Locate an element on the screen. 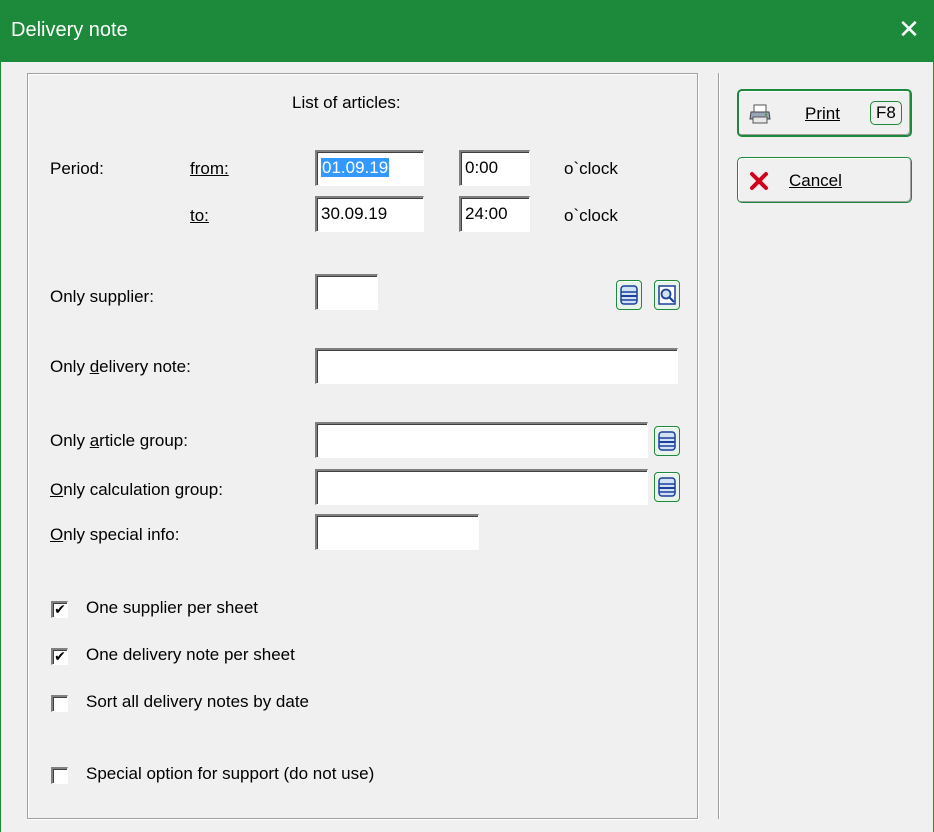 The width and height of the screenshot is (934, 832). from-time-field: 0:00 is located at coordinates (494, 168).